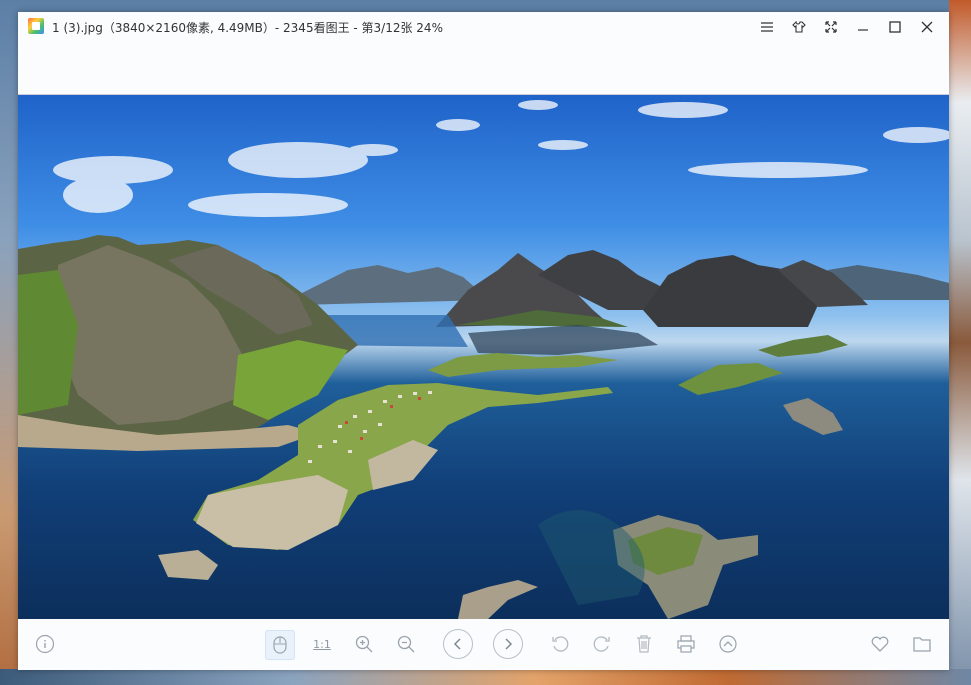 Image resolution: width=971 pixels, height=685 pixels. What do you see at coordinates (799, 27) in the screenshot?
I see `skin-icon` at bounding box center [799, 27].